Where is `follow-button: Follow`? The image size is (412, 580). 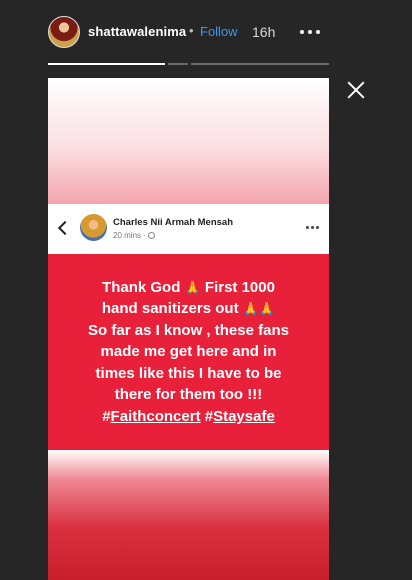
follow-button: Follow is located at coordinates (219, 31).